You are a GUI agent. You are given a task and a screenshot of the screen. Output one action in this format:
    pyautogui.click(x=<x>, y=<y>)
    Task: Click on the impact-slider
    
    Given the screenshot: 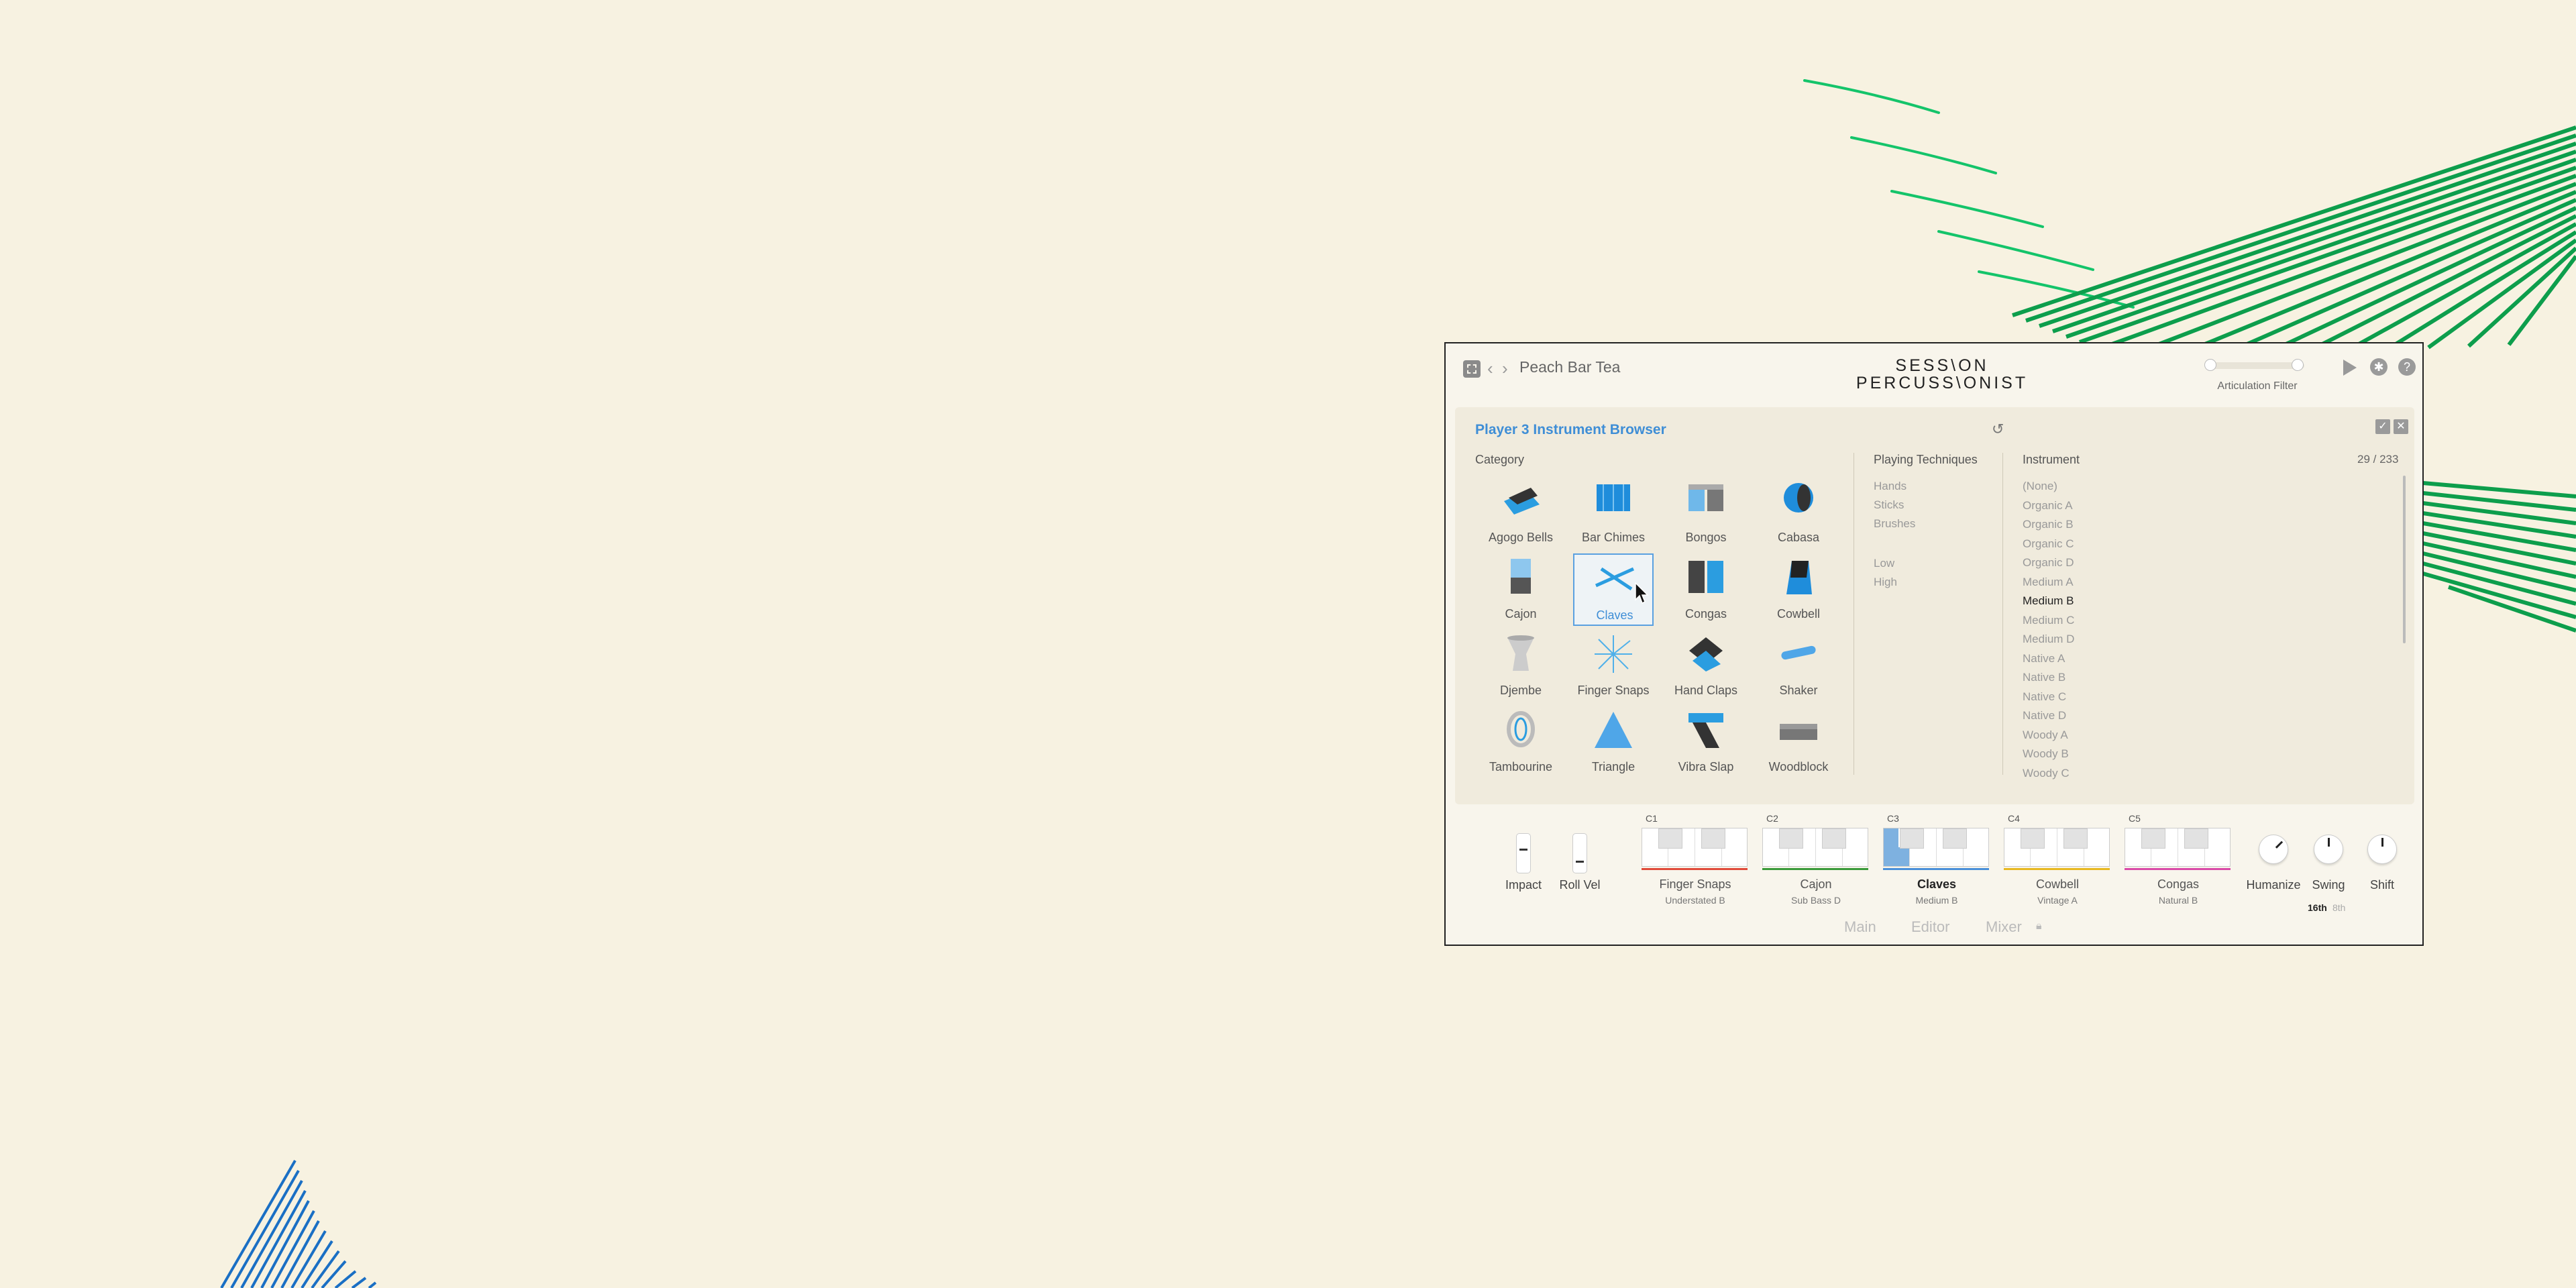 What is the action you would take?
    pyautogui.click(x=1523, y=853)
    